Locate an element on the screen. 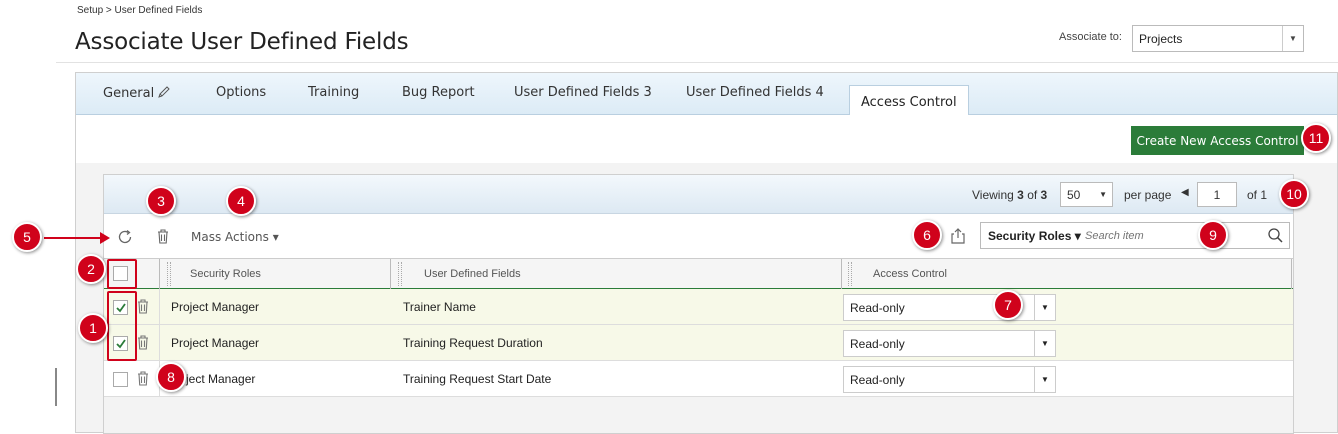 The width and height of the screenshot is (1338, 434). callout-badge: 4 is located at coordinates (241, 201).